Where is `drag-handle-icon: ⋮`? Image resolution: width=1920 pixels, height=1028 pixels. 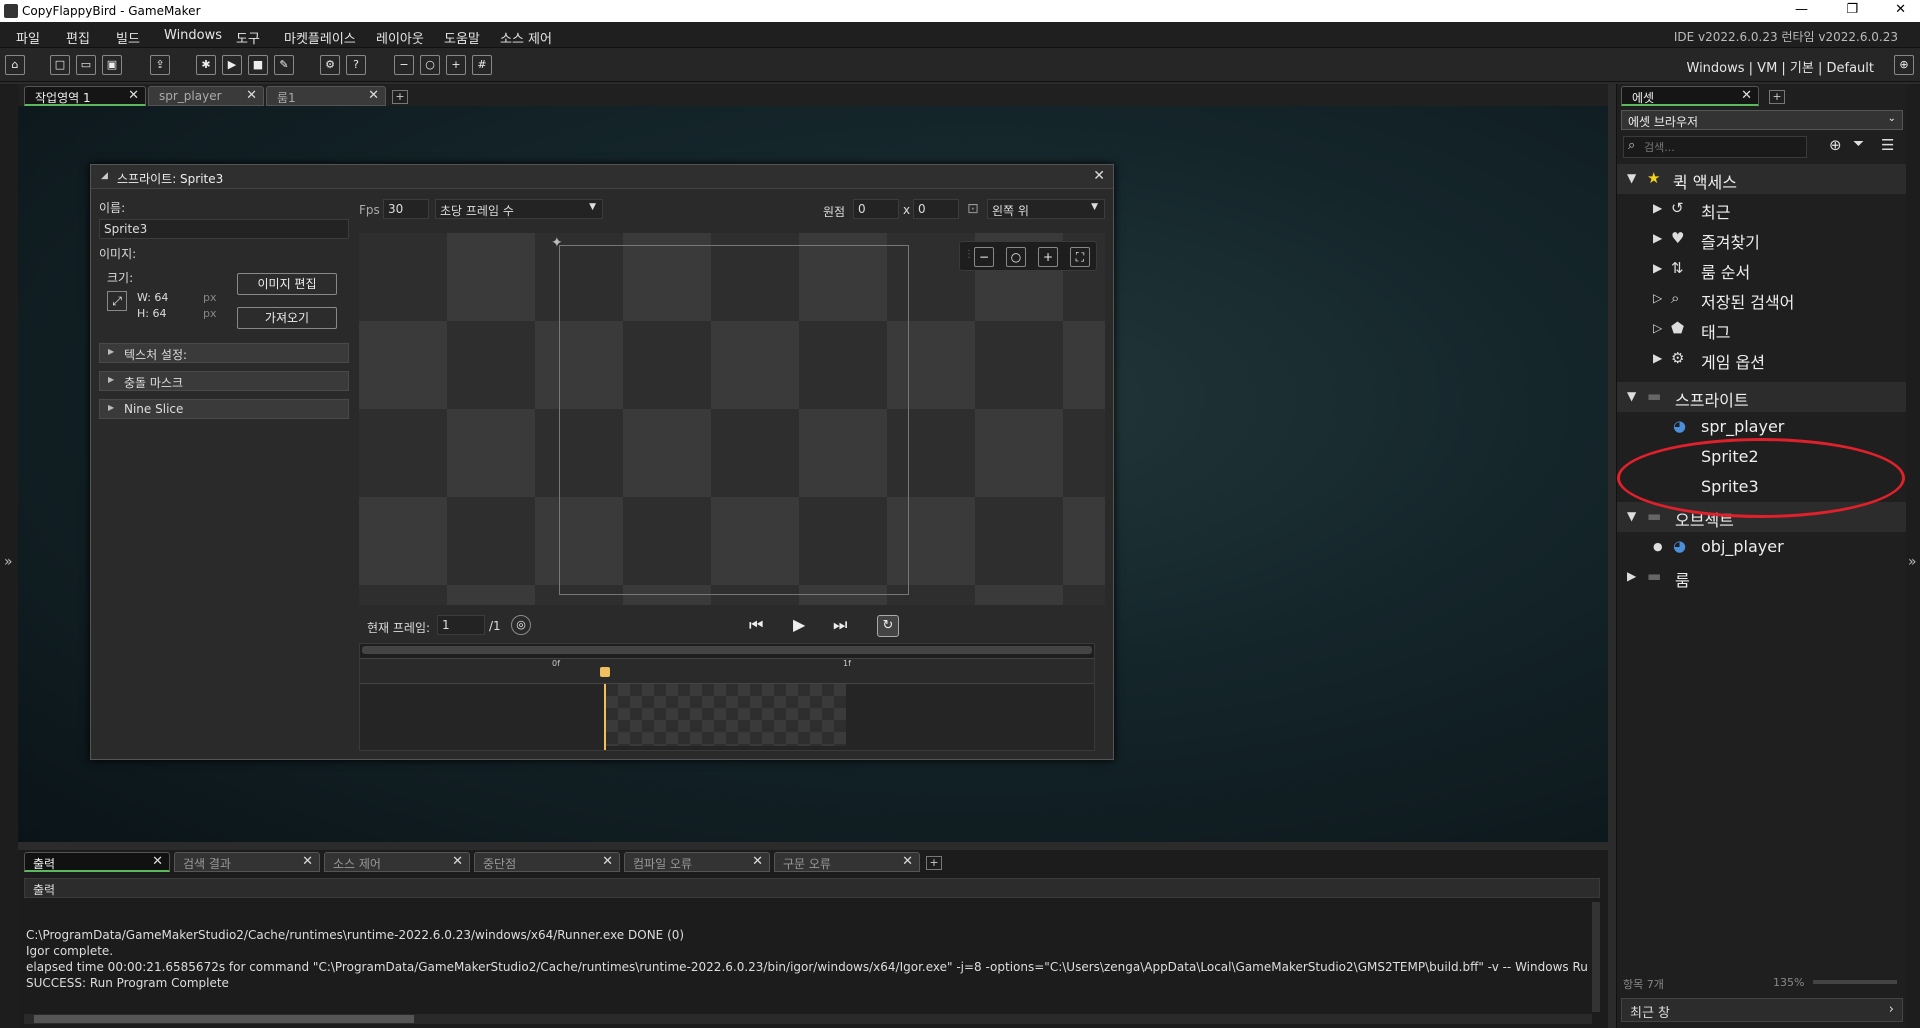
drag-handle-icon: ⋮ is located at coordinates (969, 254).